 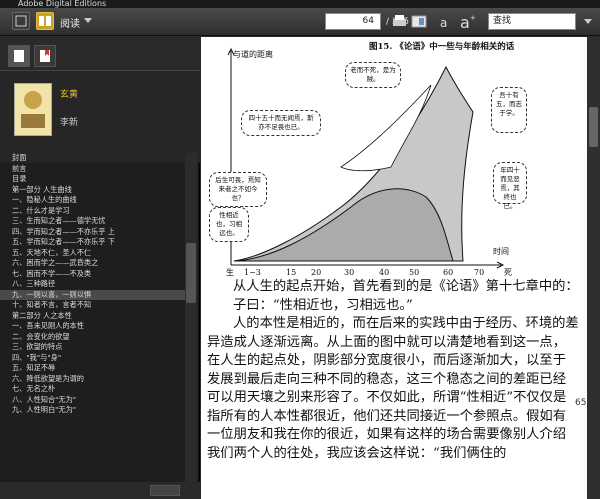 I want to click on toc-item: 十、知者不言，言者不知, so click(x=93, y=305).